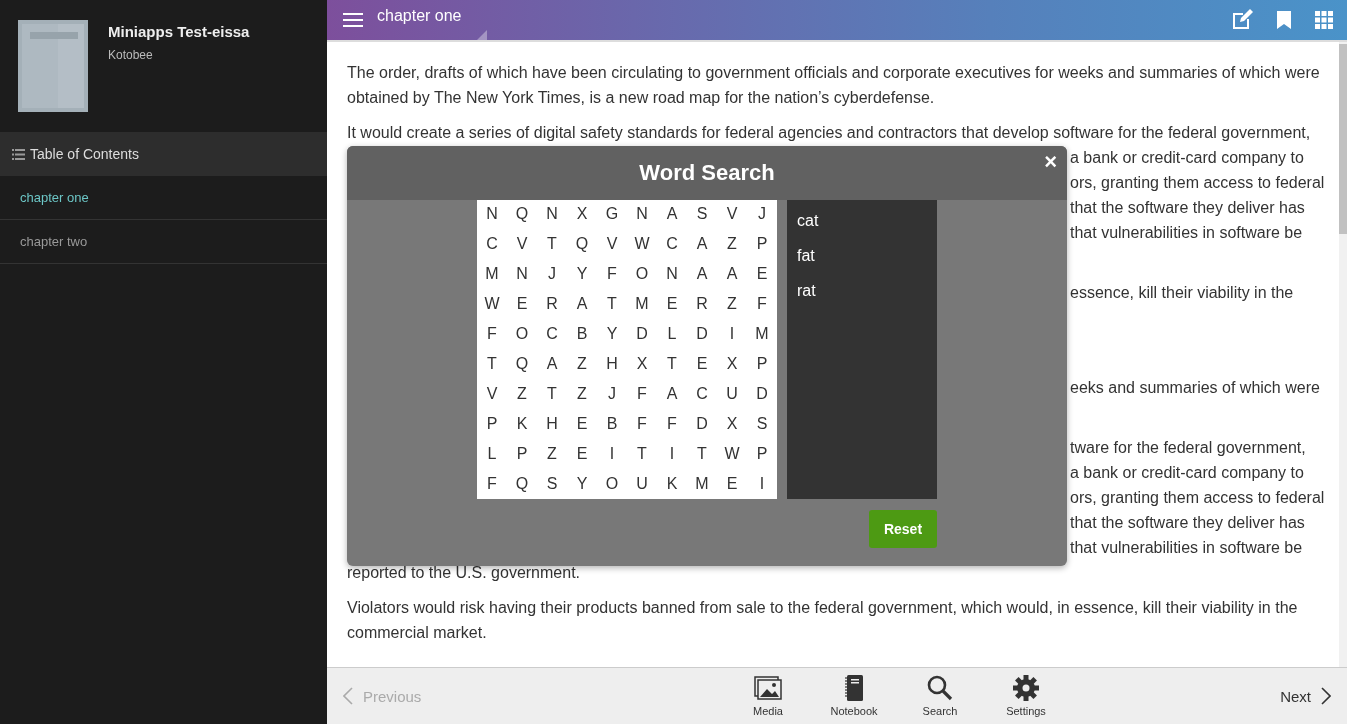  What do you see at coordinates (163, 198) in the screenshot?
I see `chapter-item: chapter one` at bounding box center [163, 198].